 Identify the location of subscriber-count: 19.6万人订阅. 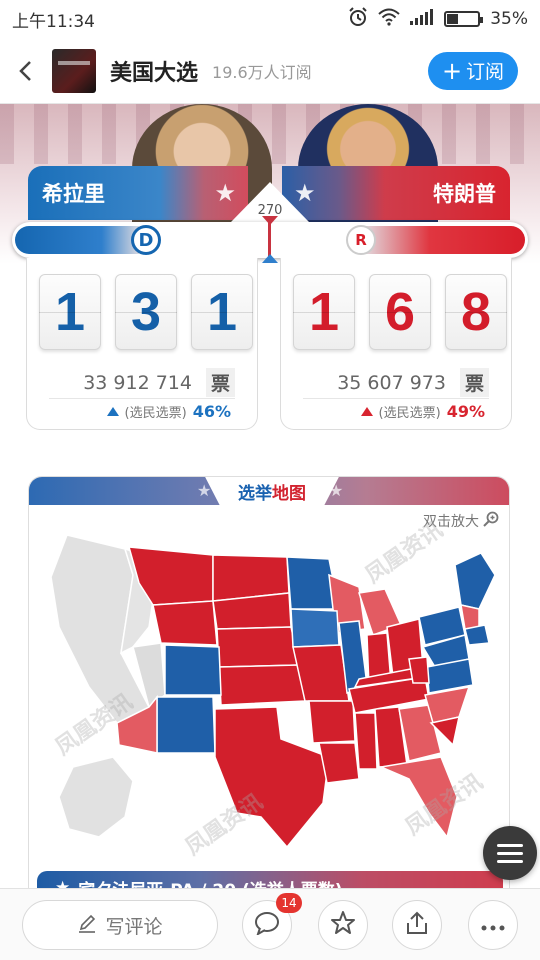
(262, 72).